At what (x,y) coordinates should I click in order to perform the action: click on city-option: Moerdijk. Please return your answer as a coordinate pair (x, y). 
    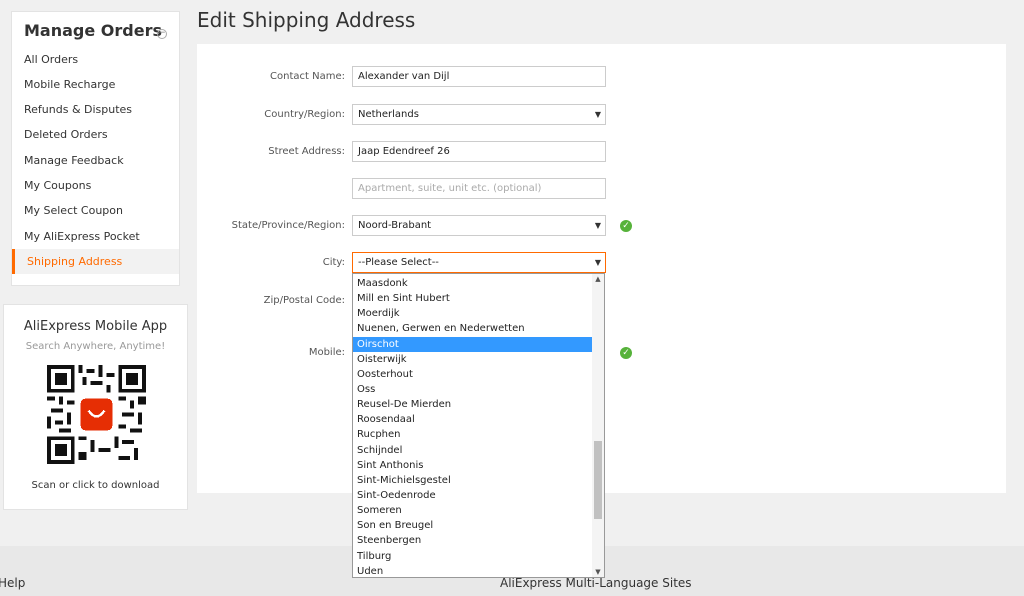
    Looking at the image, I should click on (472, 313).